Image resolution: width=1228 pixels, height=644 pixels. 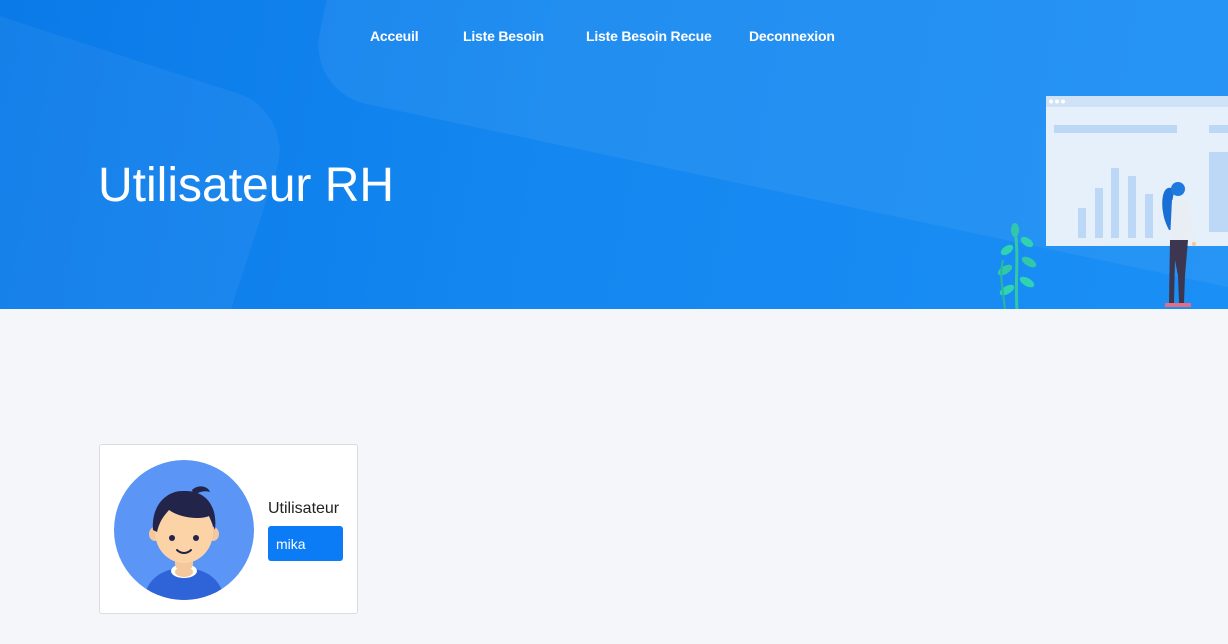 What do you see at coordinates (184, 530) in the screenshot?
I see `user-avatar-icon` at bounding box center [184, 530].